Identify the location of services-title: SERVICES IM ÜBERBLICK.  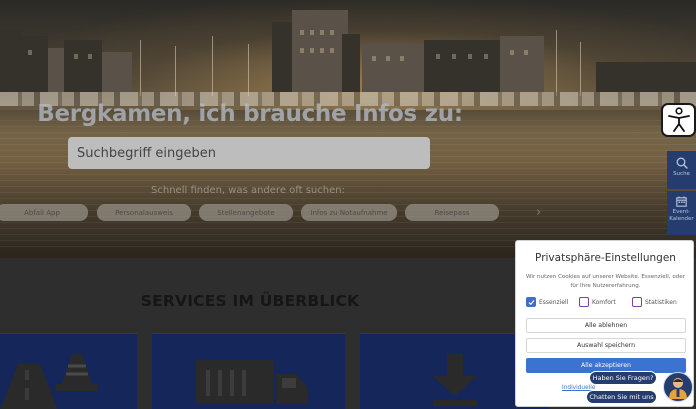
(250, 301).